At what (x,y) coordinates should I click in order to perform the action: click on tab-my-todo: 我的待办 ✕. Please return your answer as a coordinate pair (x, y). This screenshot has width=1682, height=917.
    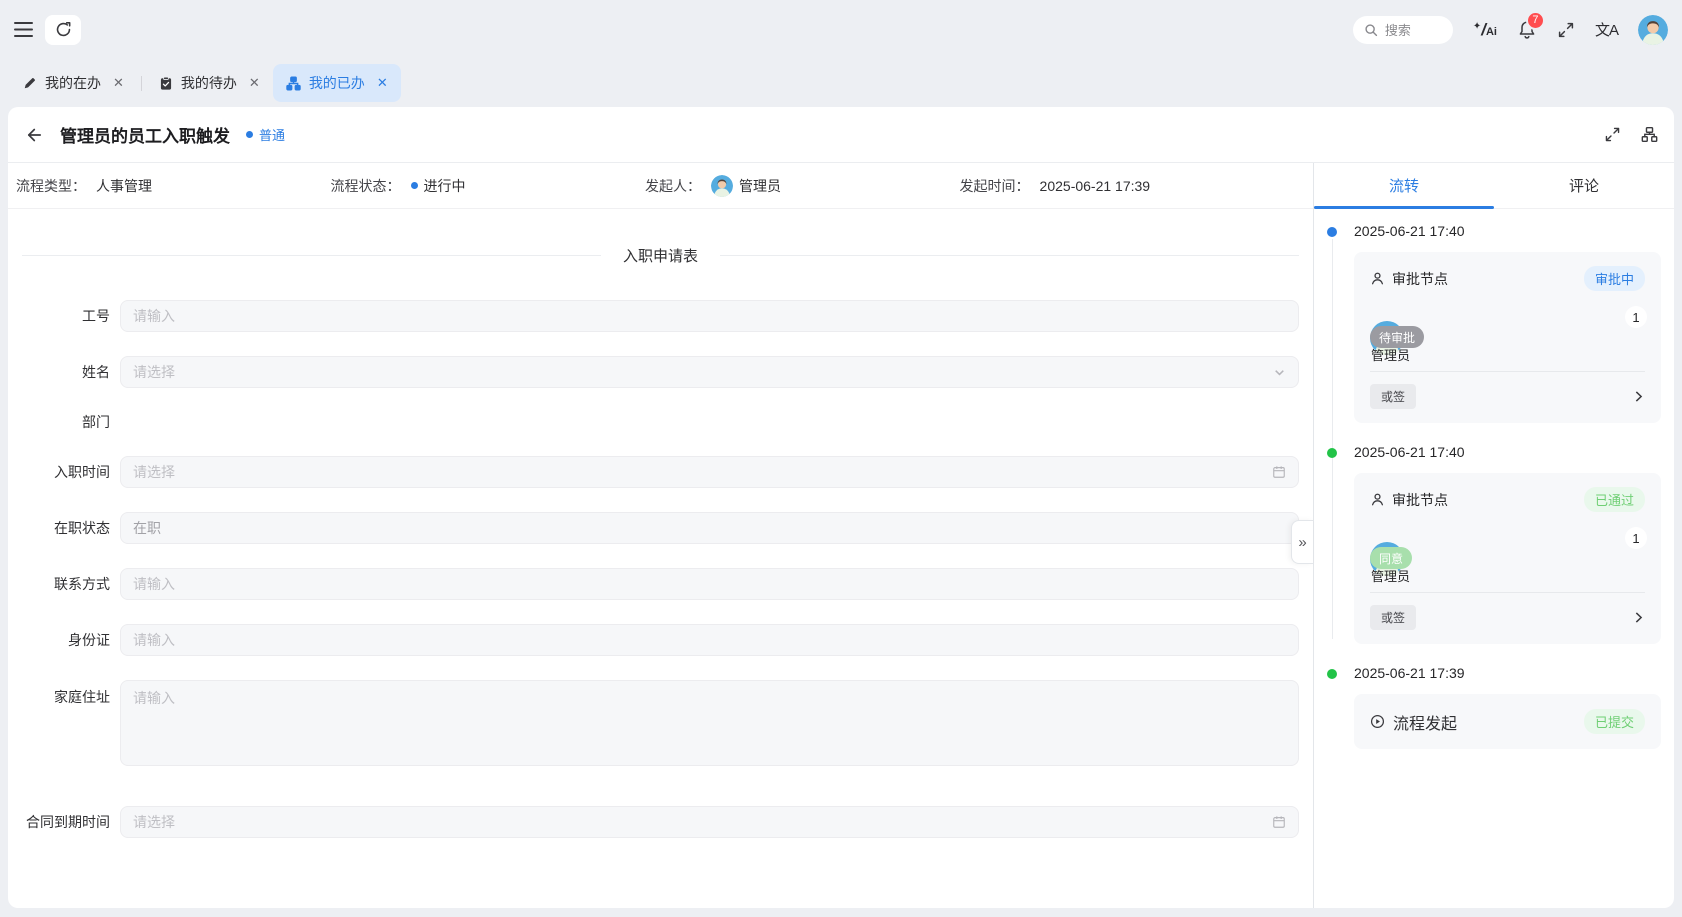
    Looking at the image, I should click on (209, 83).